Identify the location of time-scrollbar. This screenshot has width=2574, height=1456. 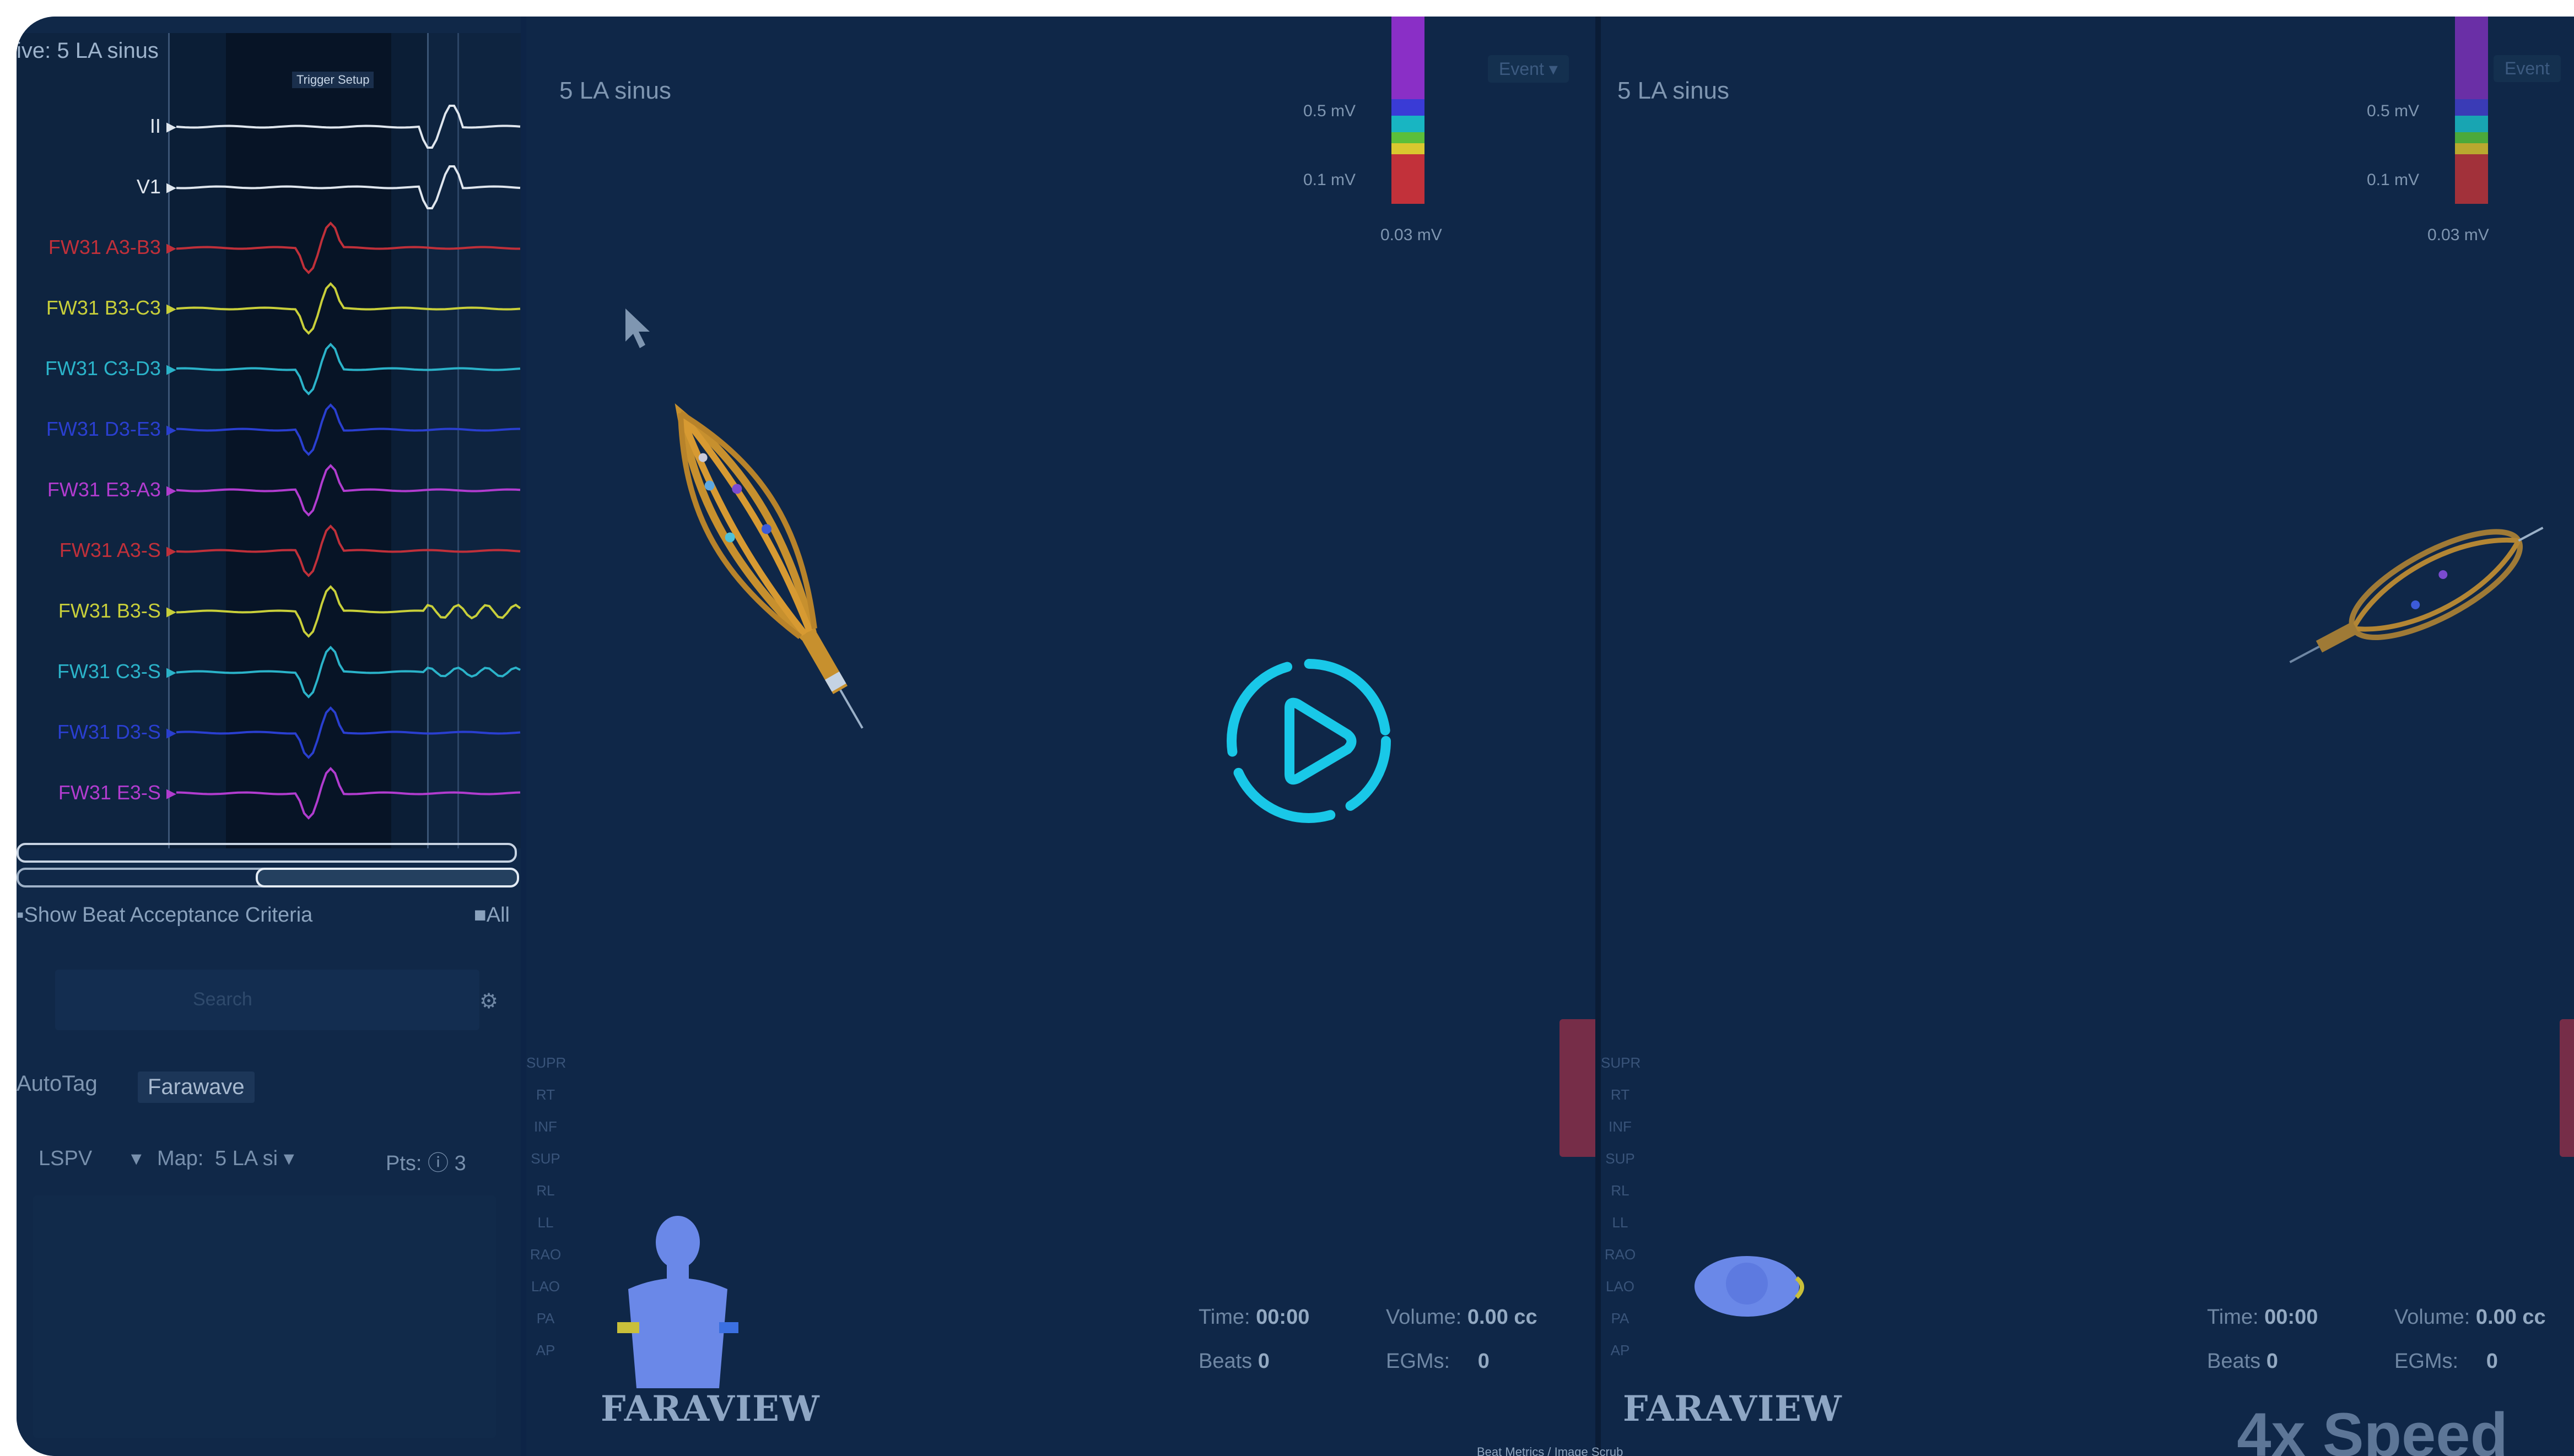
(267, 853).